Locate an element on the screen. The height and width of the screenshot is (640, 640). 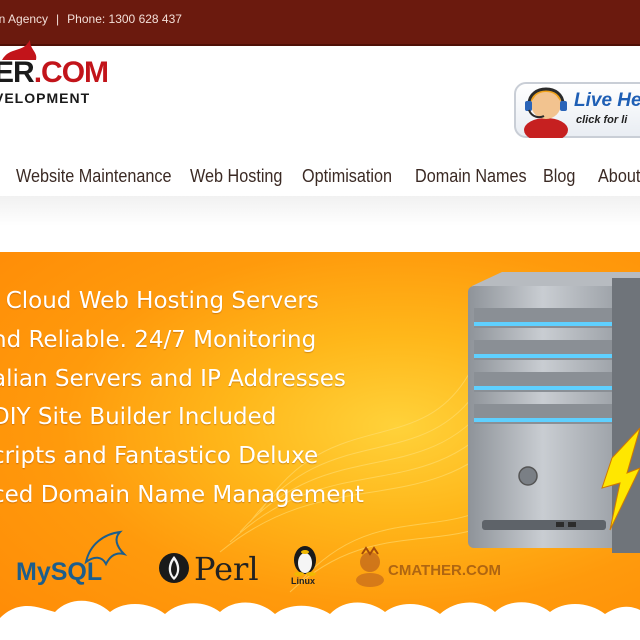
top-bar-text: gn Agency | Phone: 1300 628 437 is located at coordinates (91, 19).